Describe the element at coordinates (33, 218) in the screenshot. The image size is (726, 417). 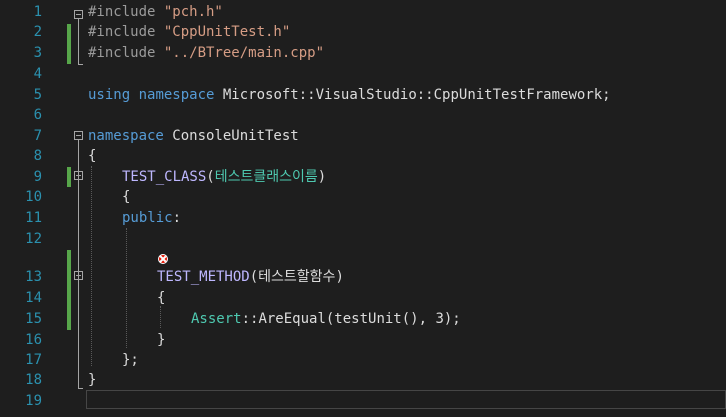
I see `line-number: 11` at that location.